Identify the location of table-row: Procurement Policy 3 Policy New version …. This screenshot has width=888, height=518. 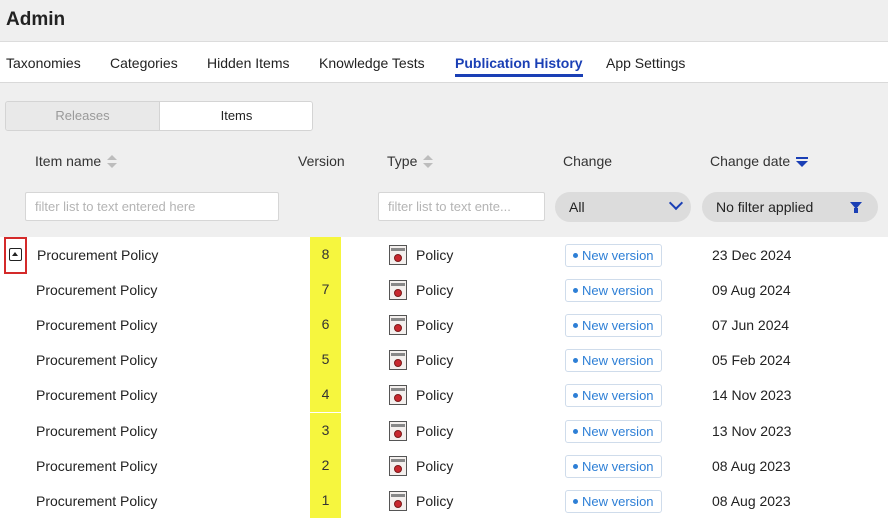
(444, 430).